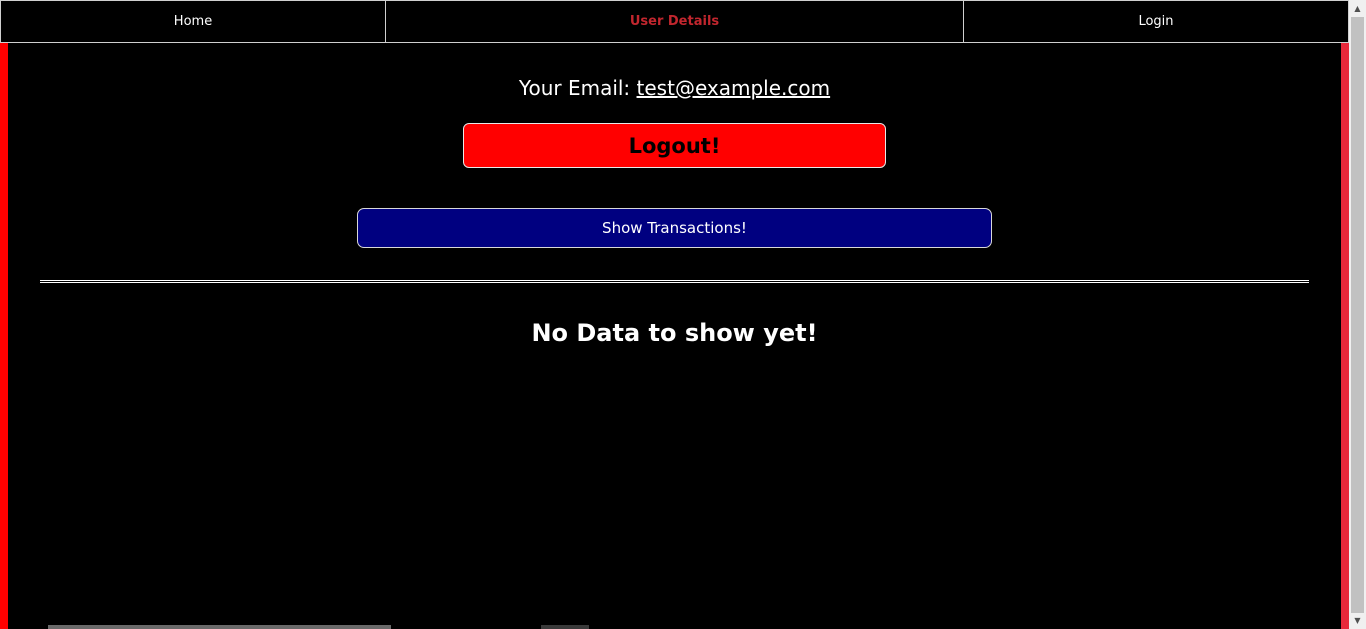  I want to click on scroll-down-icon: ▼, so click(1357, 620).